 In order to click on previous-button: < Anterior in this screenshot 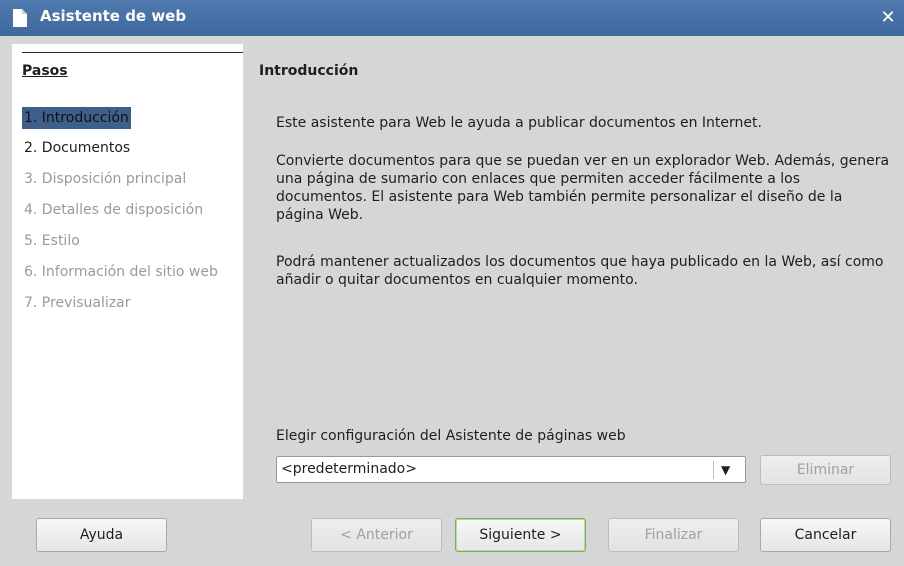, I will do `click(376, 535)`.